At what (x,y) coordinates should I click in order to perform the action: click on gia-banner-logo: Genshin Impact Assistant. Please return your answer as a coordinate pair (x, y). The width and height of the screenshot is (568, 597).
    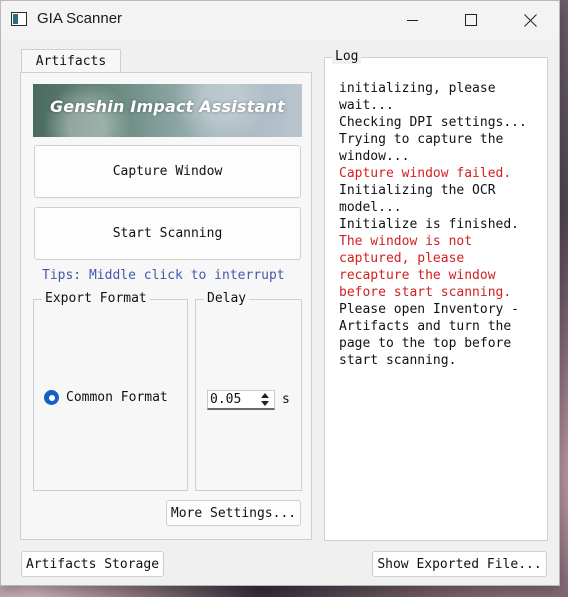
    Looking at the image, I should click on (167, 110).